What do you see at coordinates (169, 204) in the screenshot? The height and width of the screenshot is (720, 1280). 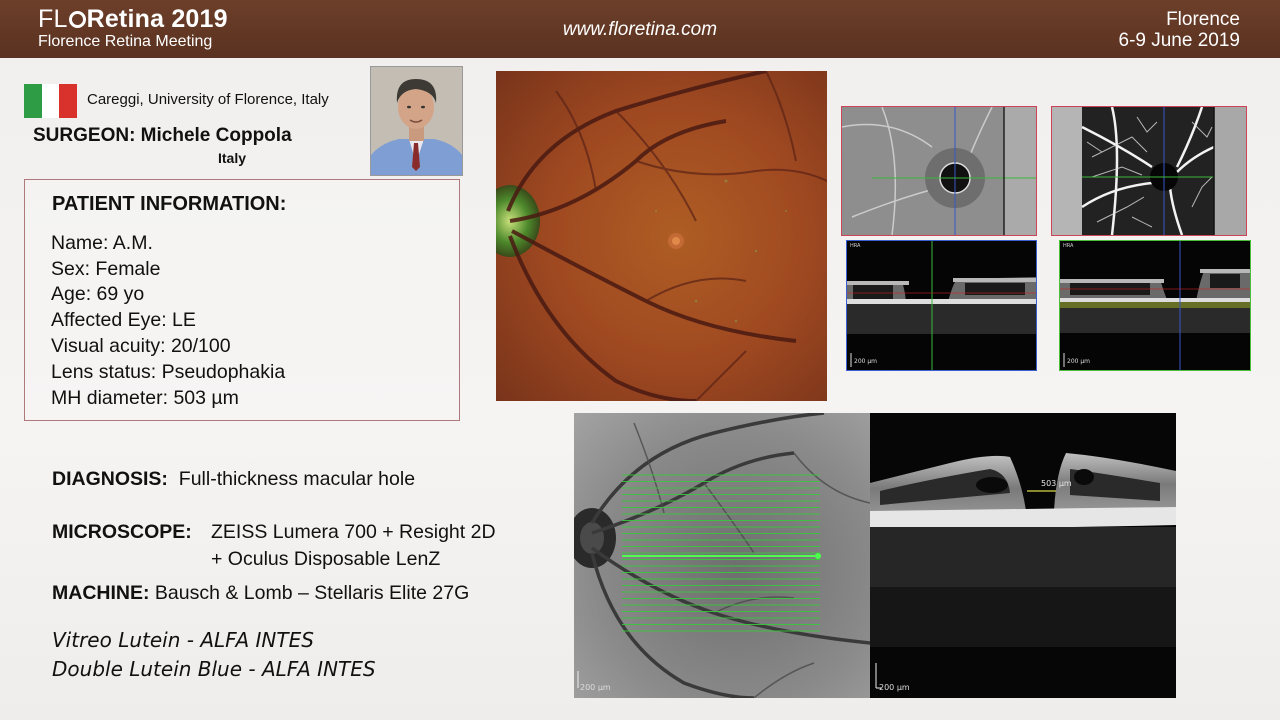 I see `patient-info-title: PATIENT INFORMATION:` at bounding box center [169, 204].